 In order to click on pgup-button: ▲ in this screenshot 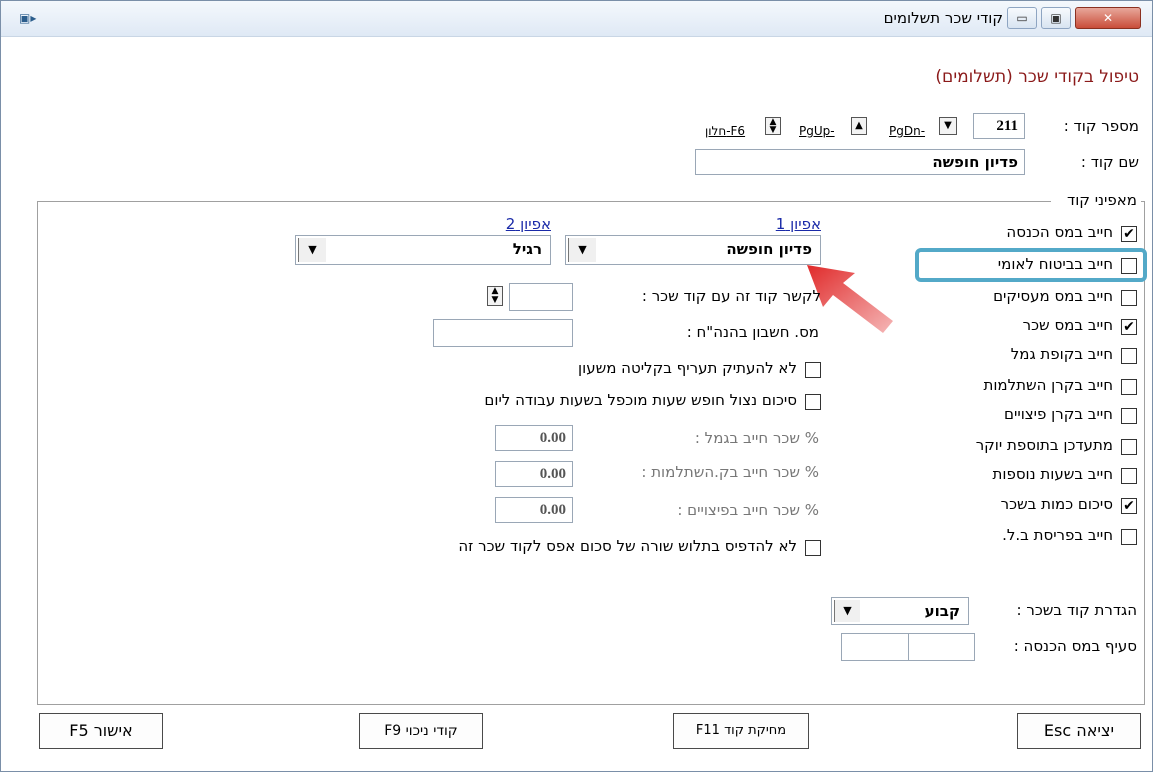, I will do `click(859, 126)`.